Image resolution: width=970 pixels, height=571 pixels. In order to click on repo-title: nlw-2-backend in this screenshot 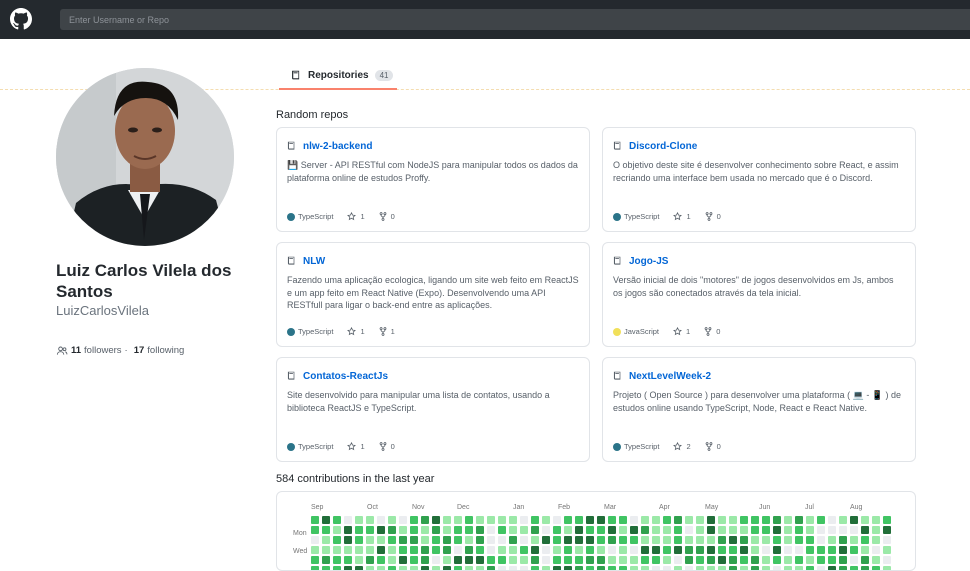, I will do `click(433, 146)`.